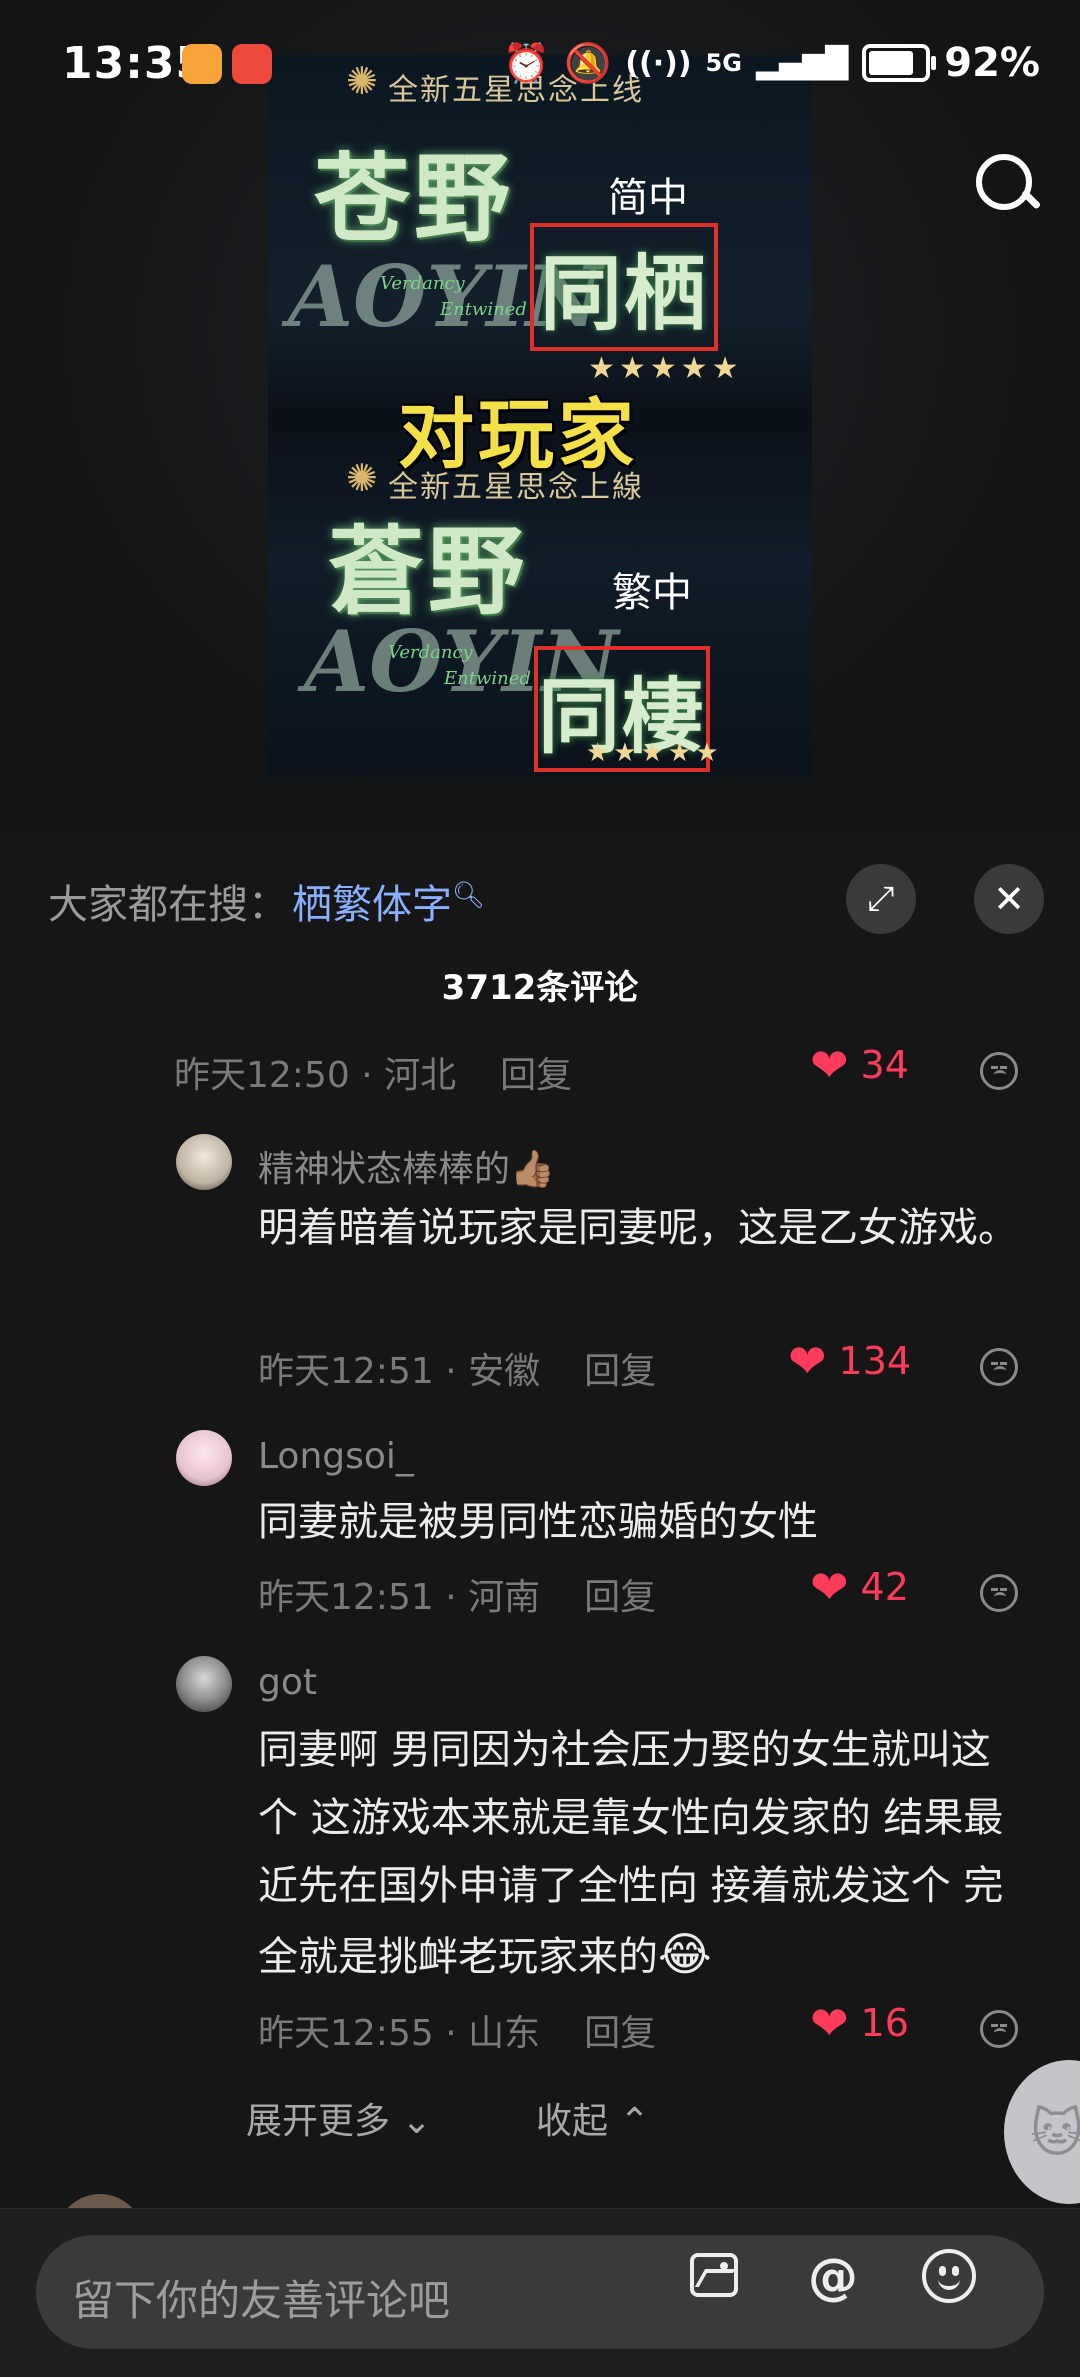 The image size is (1080, 2377). I want to click on comment-text: 明着暗着说玩家是同妻呢，这是乙女游戏。, so click(643, 1228).